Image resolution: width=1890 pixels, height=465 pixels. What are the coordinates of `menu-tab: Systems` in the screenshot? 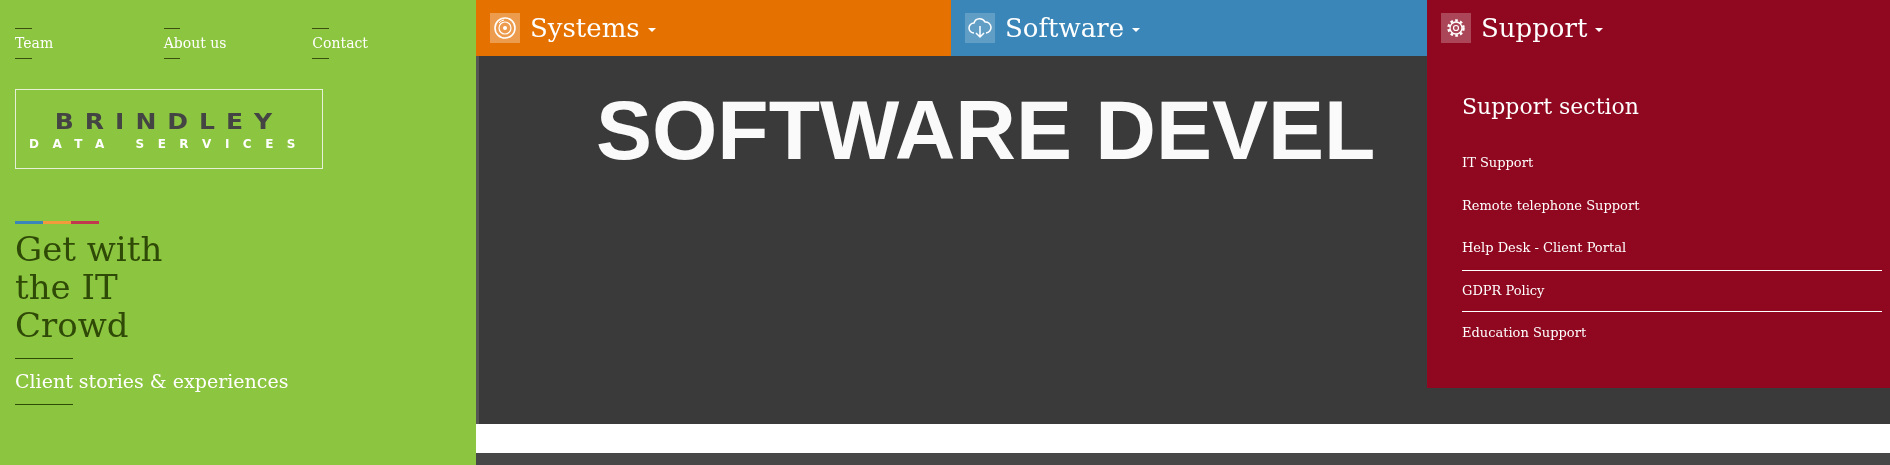 It's located at (713, 28).